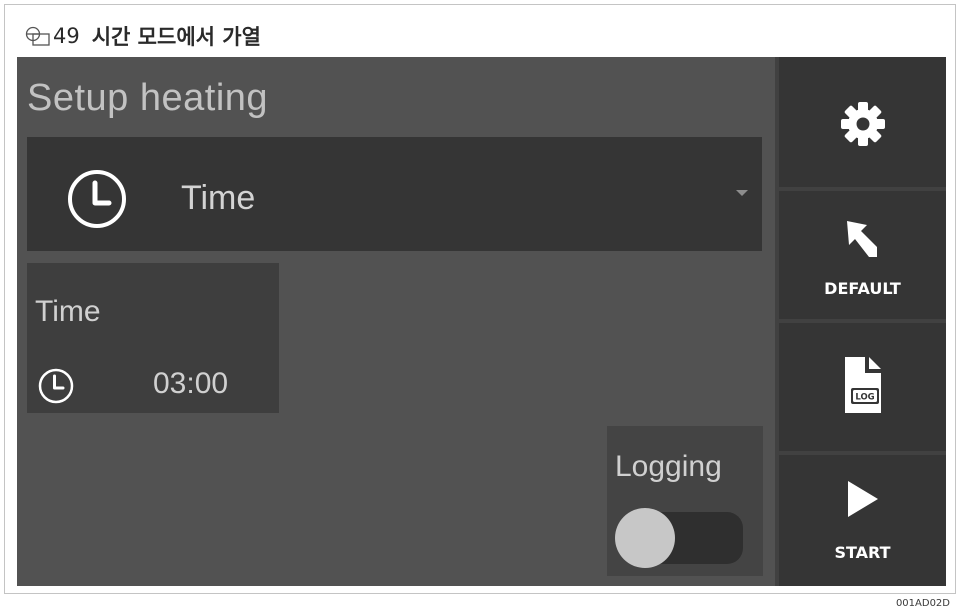 Image resolution: width=962 pixels, height=612 pixels. Describe the element at coordinates (679, 538) in the screenshot. I see `logging-toggle` at that location.